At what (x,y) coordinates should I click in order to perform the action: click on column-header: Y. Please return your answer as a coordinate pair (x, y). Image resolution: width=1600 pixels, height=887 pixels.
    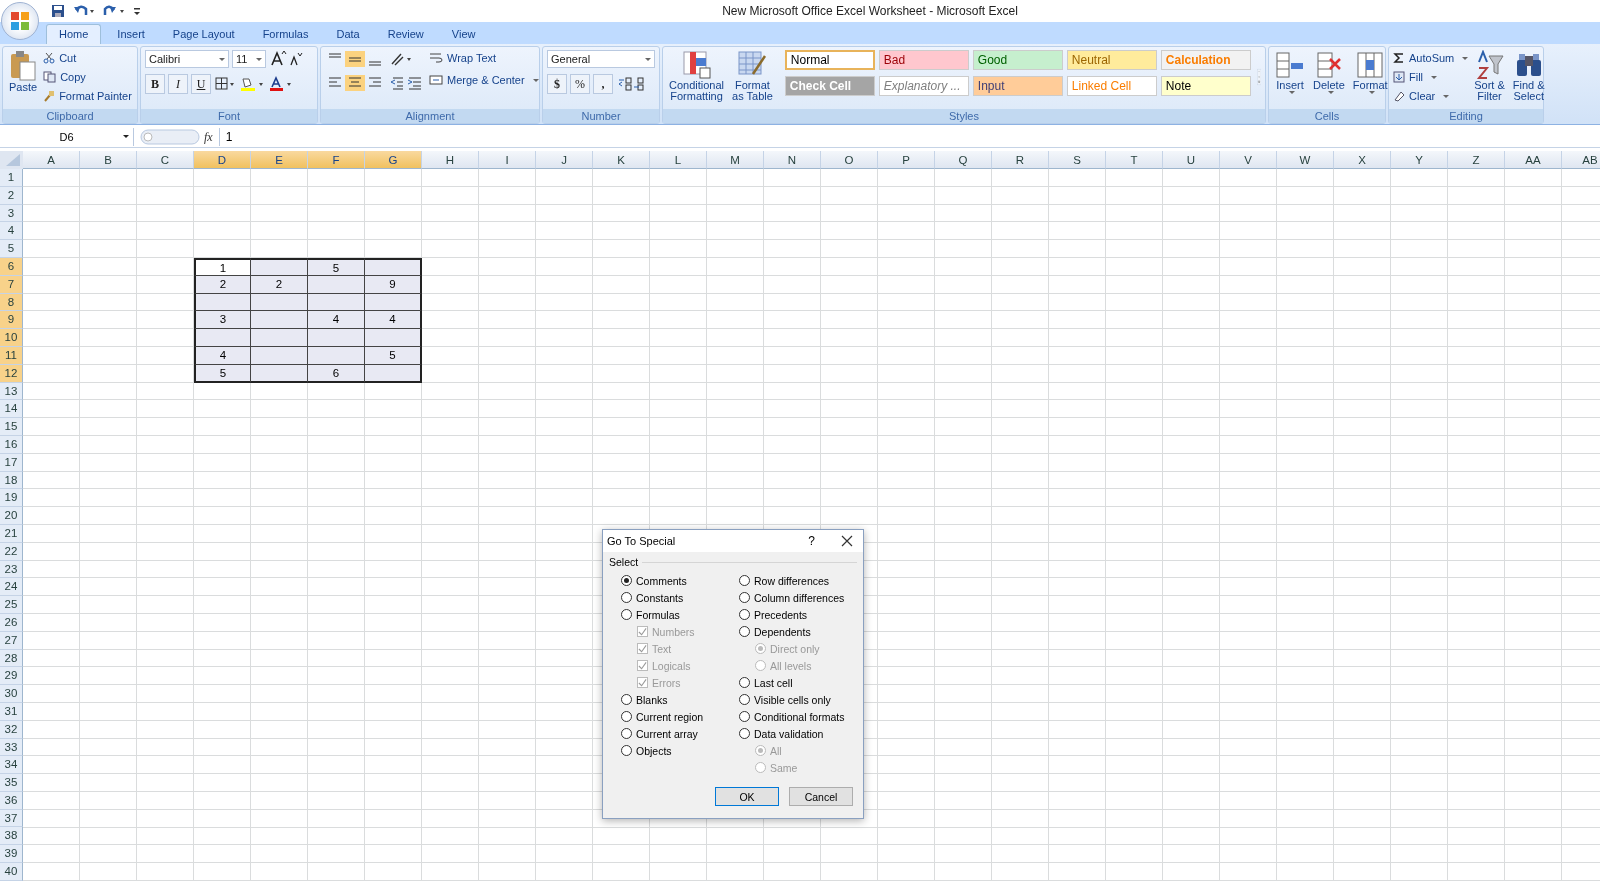
    Looking at the image, I should click on (1419, 160).